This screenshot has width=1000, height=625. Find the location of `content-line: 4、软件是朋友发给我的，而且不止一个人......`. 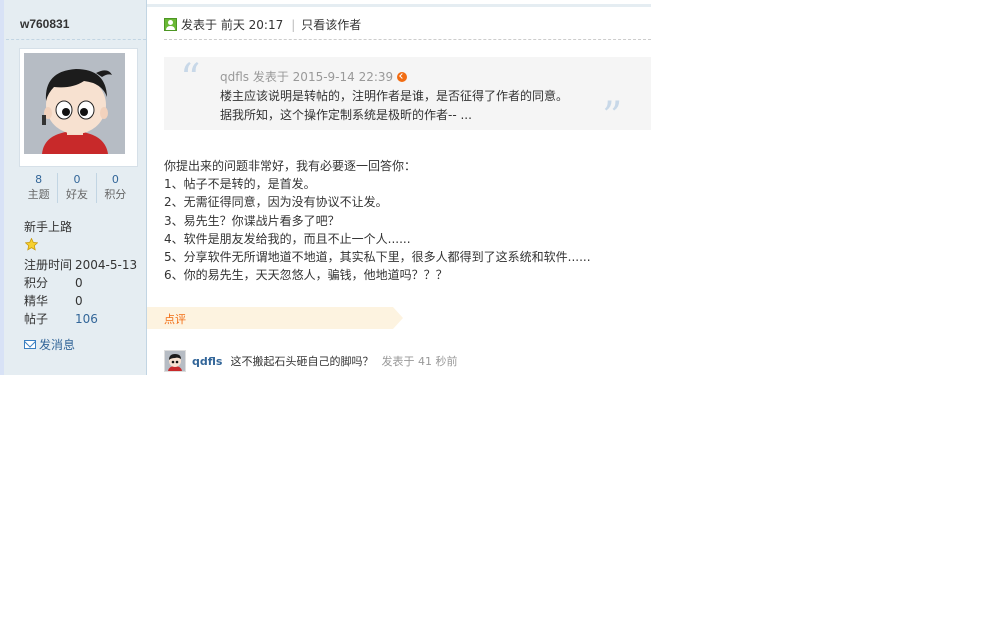

content-line: 4、软件是朋友发给我的，而且不止一个人...... is located at coordinates (287, 238).